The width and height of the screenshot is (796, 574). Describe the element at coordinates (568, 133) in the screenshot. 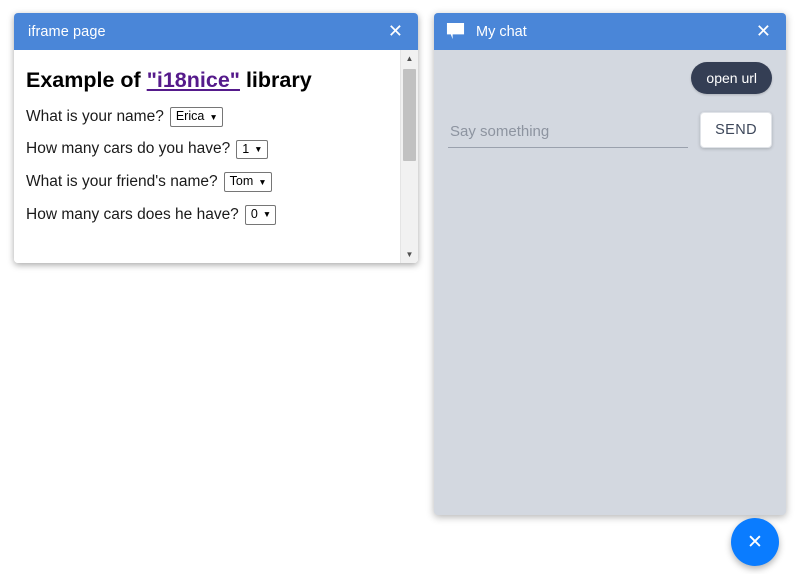

I see `chat-input` at that location.